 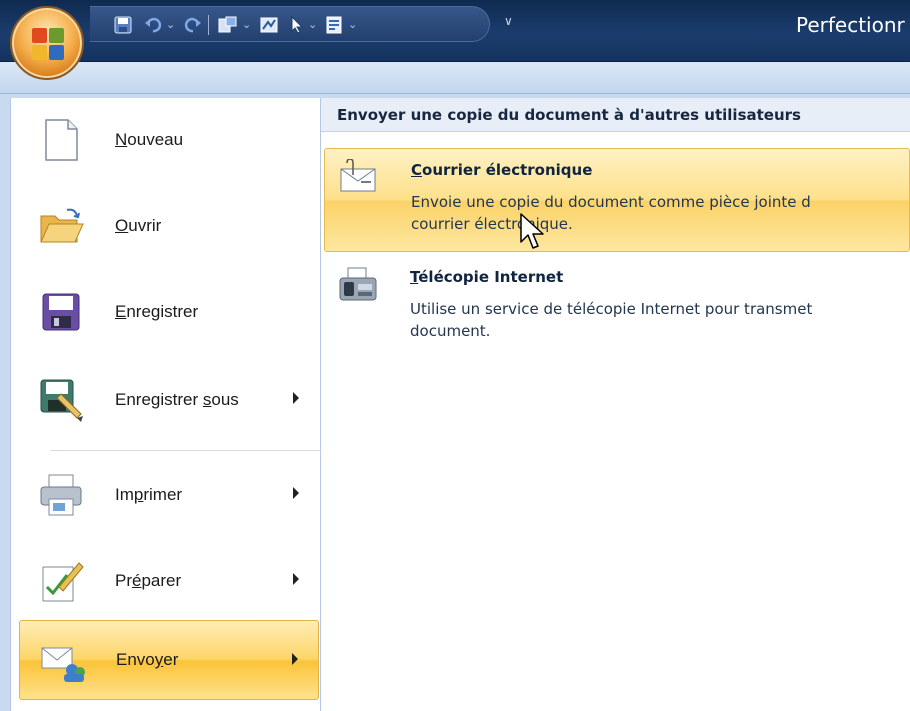 What do you see at coordinates (177, 399) in the screenshot?
I see `menu-item-label: Enregistrer sous` at bounding box center [177, 399].